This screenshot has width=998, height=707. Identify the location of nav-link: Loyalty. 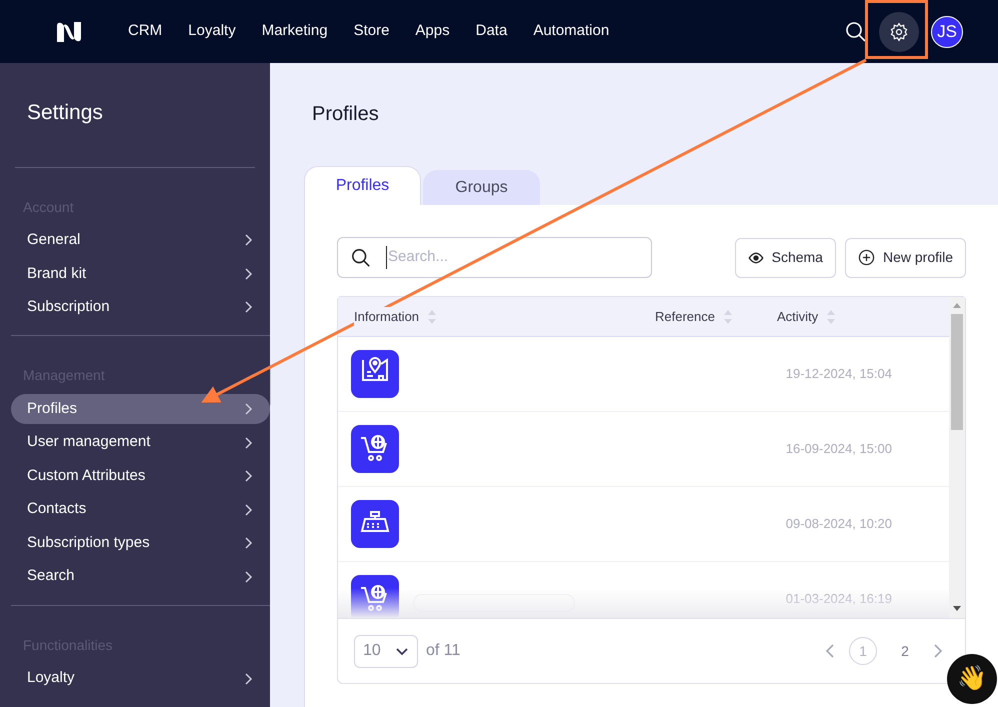
(212, 31).